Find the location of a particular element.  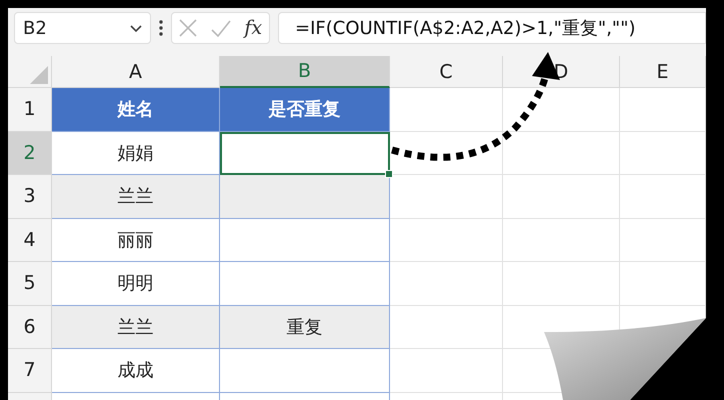

row-header: 1 is located at coordinates (30, 110).